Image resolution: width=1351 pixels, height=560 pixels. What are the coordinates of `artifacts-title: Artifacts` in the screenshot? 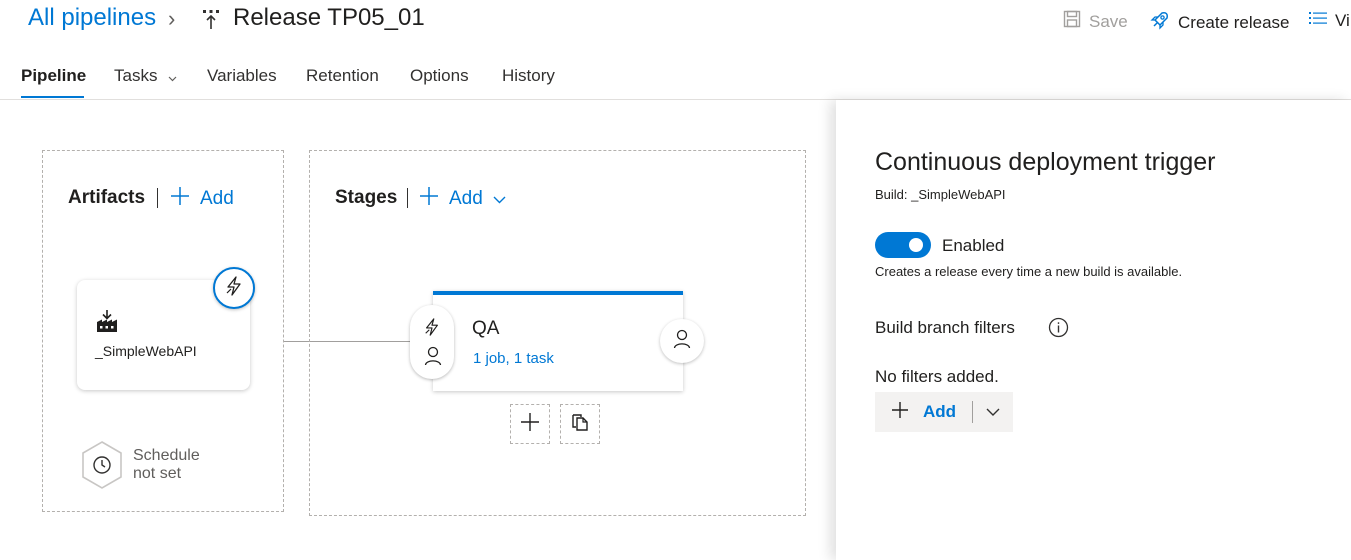 It's located at (107, 197).